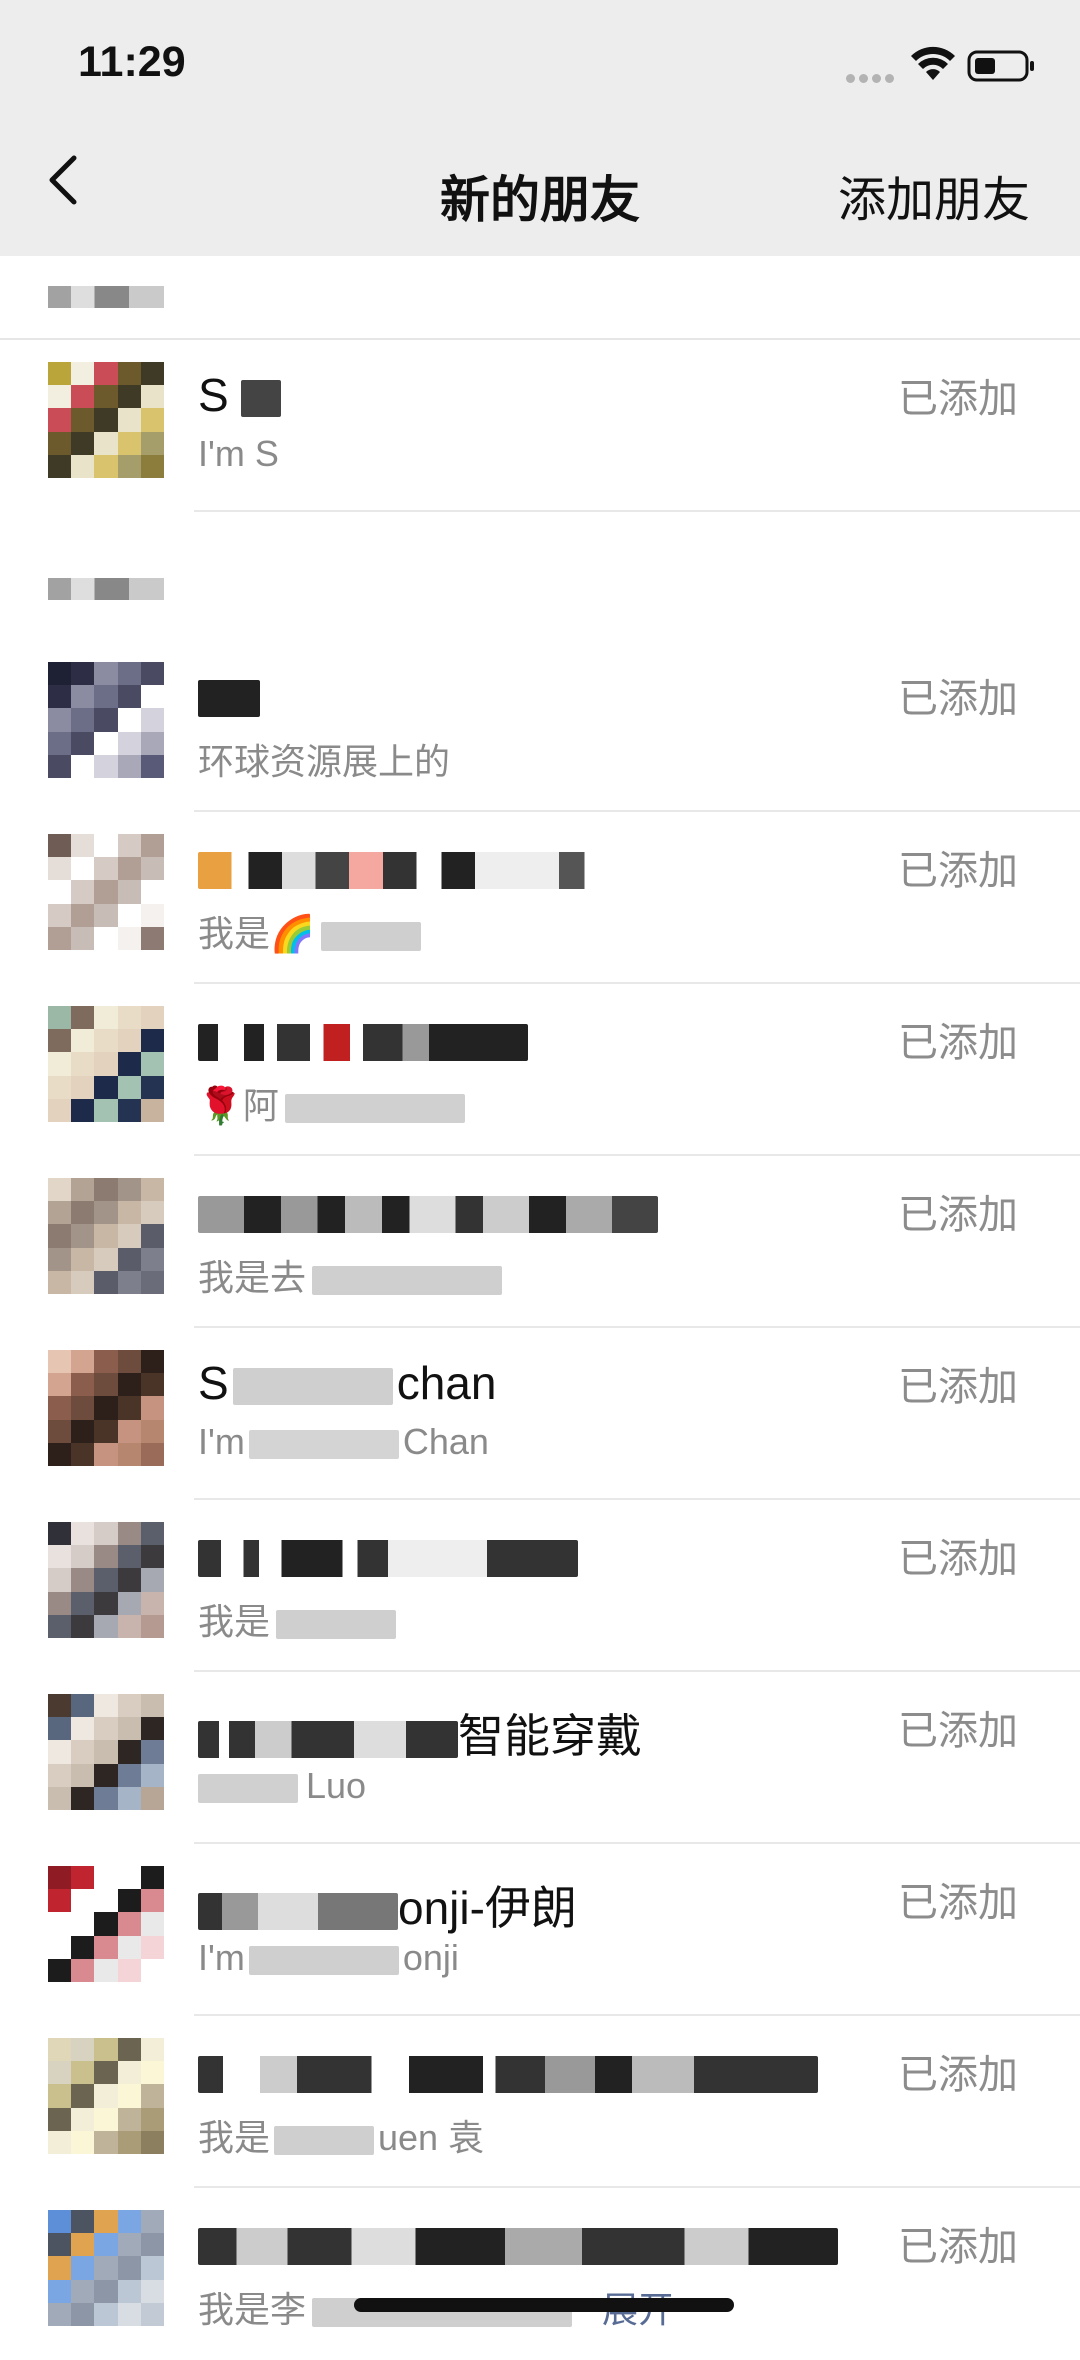 The height and width of the screenshot is (2360, 1080). I want to click on friend-row: Schan I'm Chan 已添加, so click(540, 1414).